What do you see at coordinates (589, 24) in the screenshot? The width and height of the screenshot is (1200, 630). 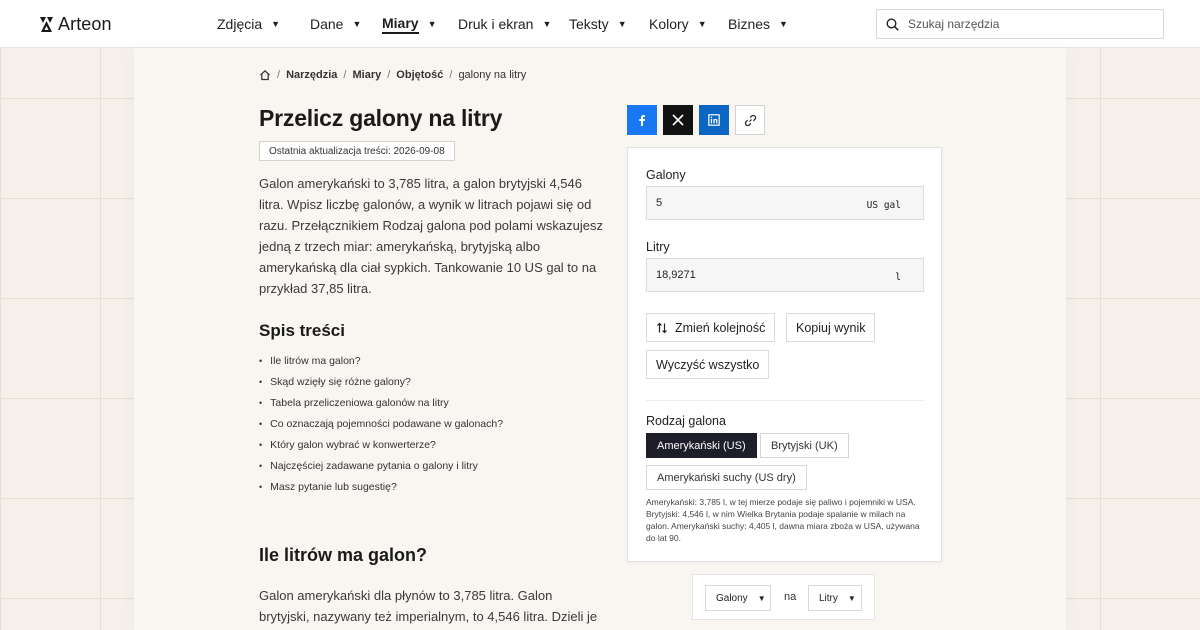 I see `nav-label: Teksty` at bounding box center [589, 24].